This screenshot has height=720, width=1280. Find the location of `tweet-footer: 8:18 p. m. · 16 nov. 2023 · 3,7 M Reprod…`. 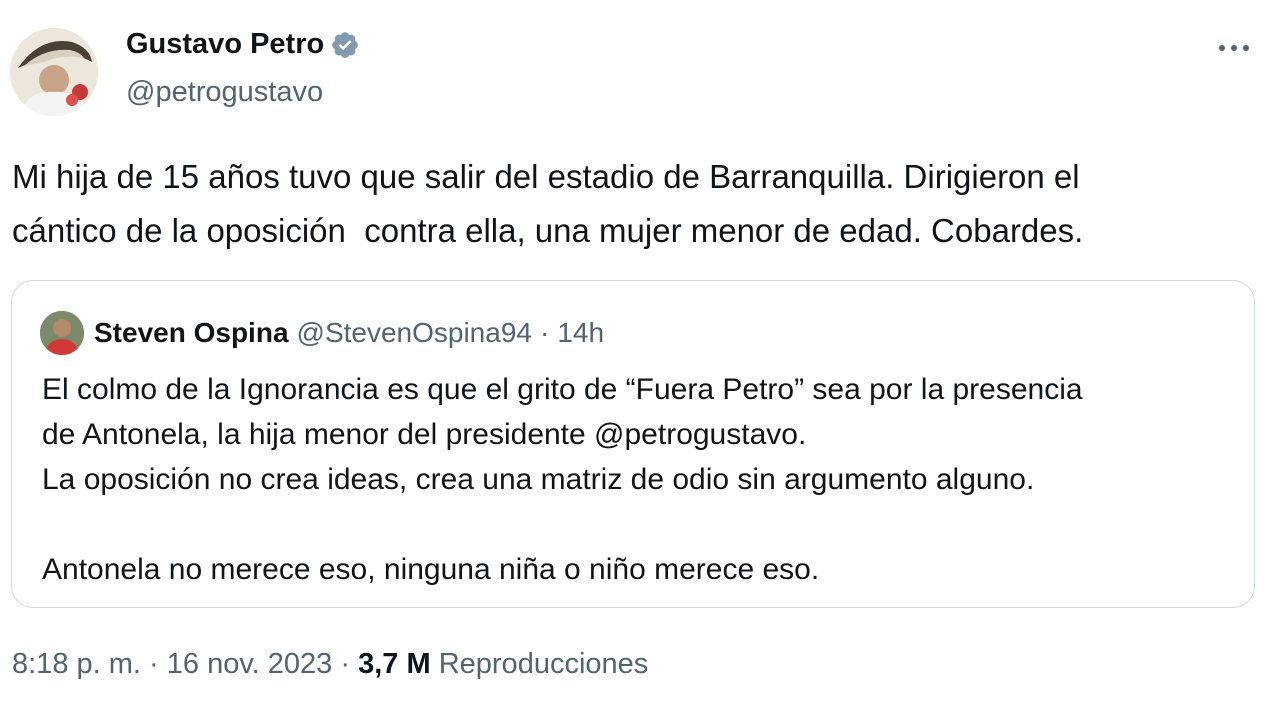

tweet-footer: 8:18 p. m. · 16 nov. 2023 · 3,7 M Reprod… is located at coordinates (330, 664).